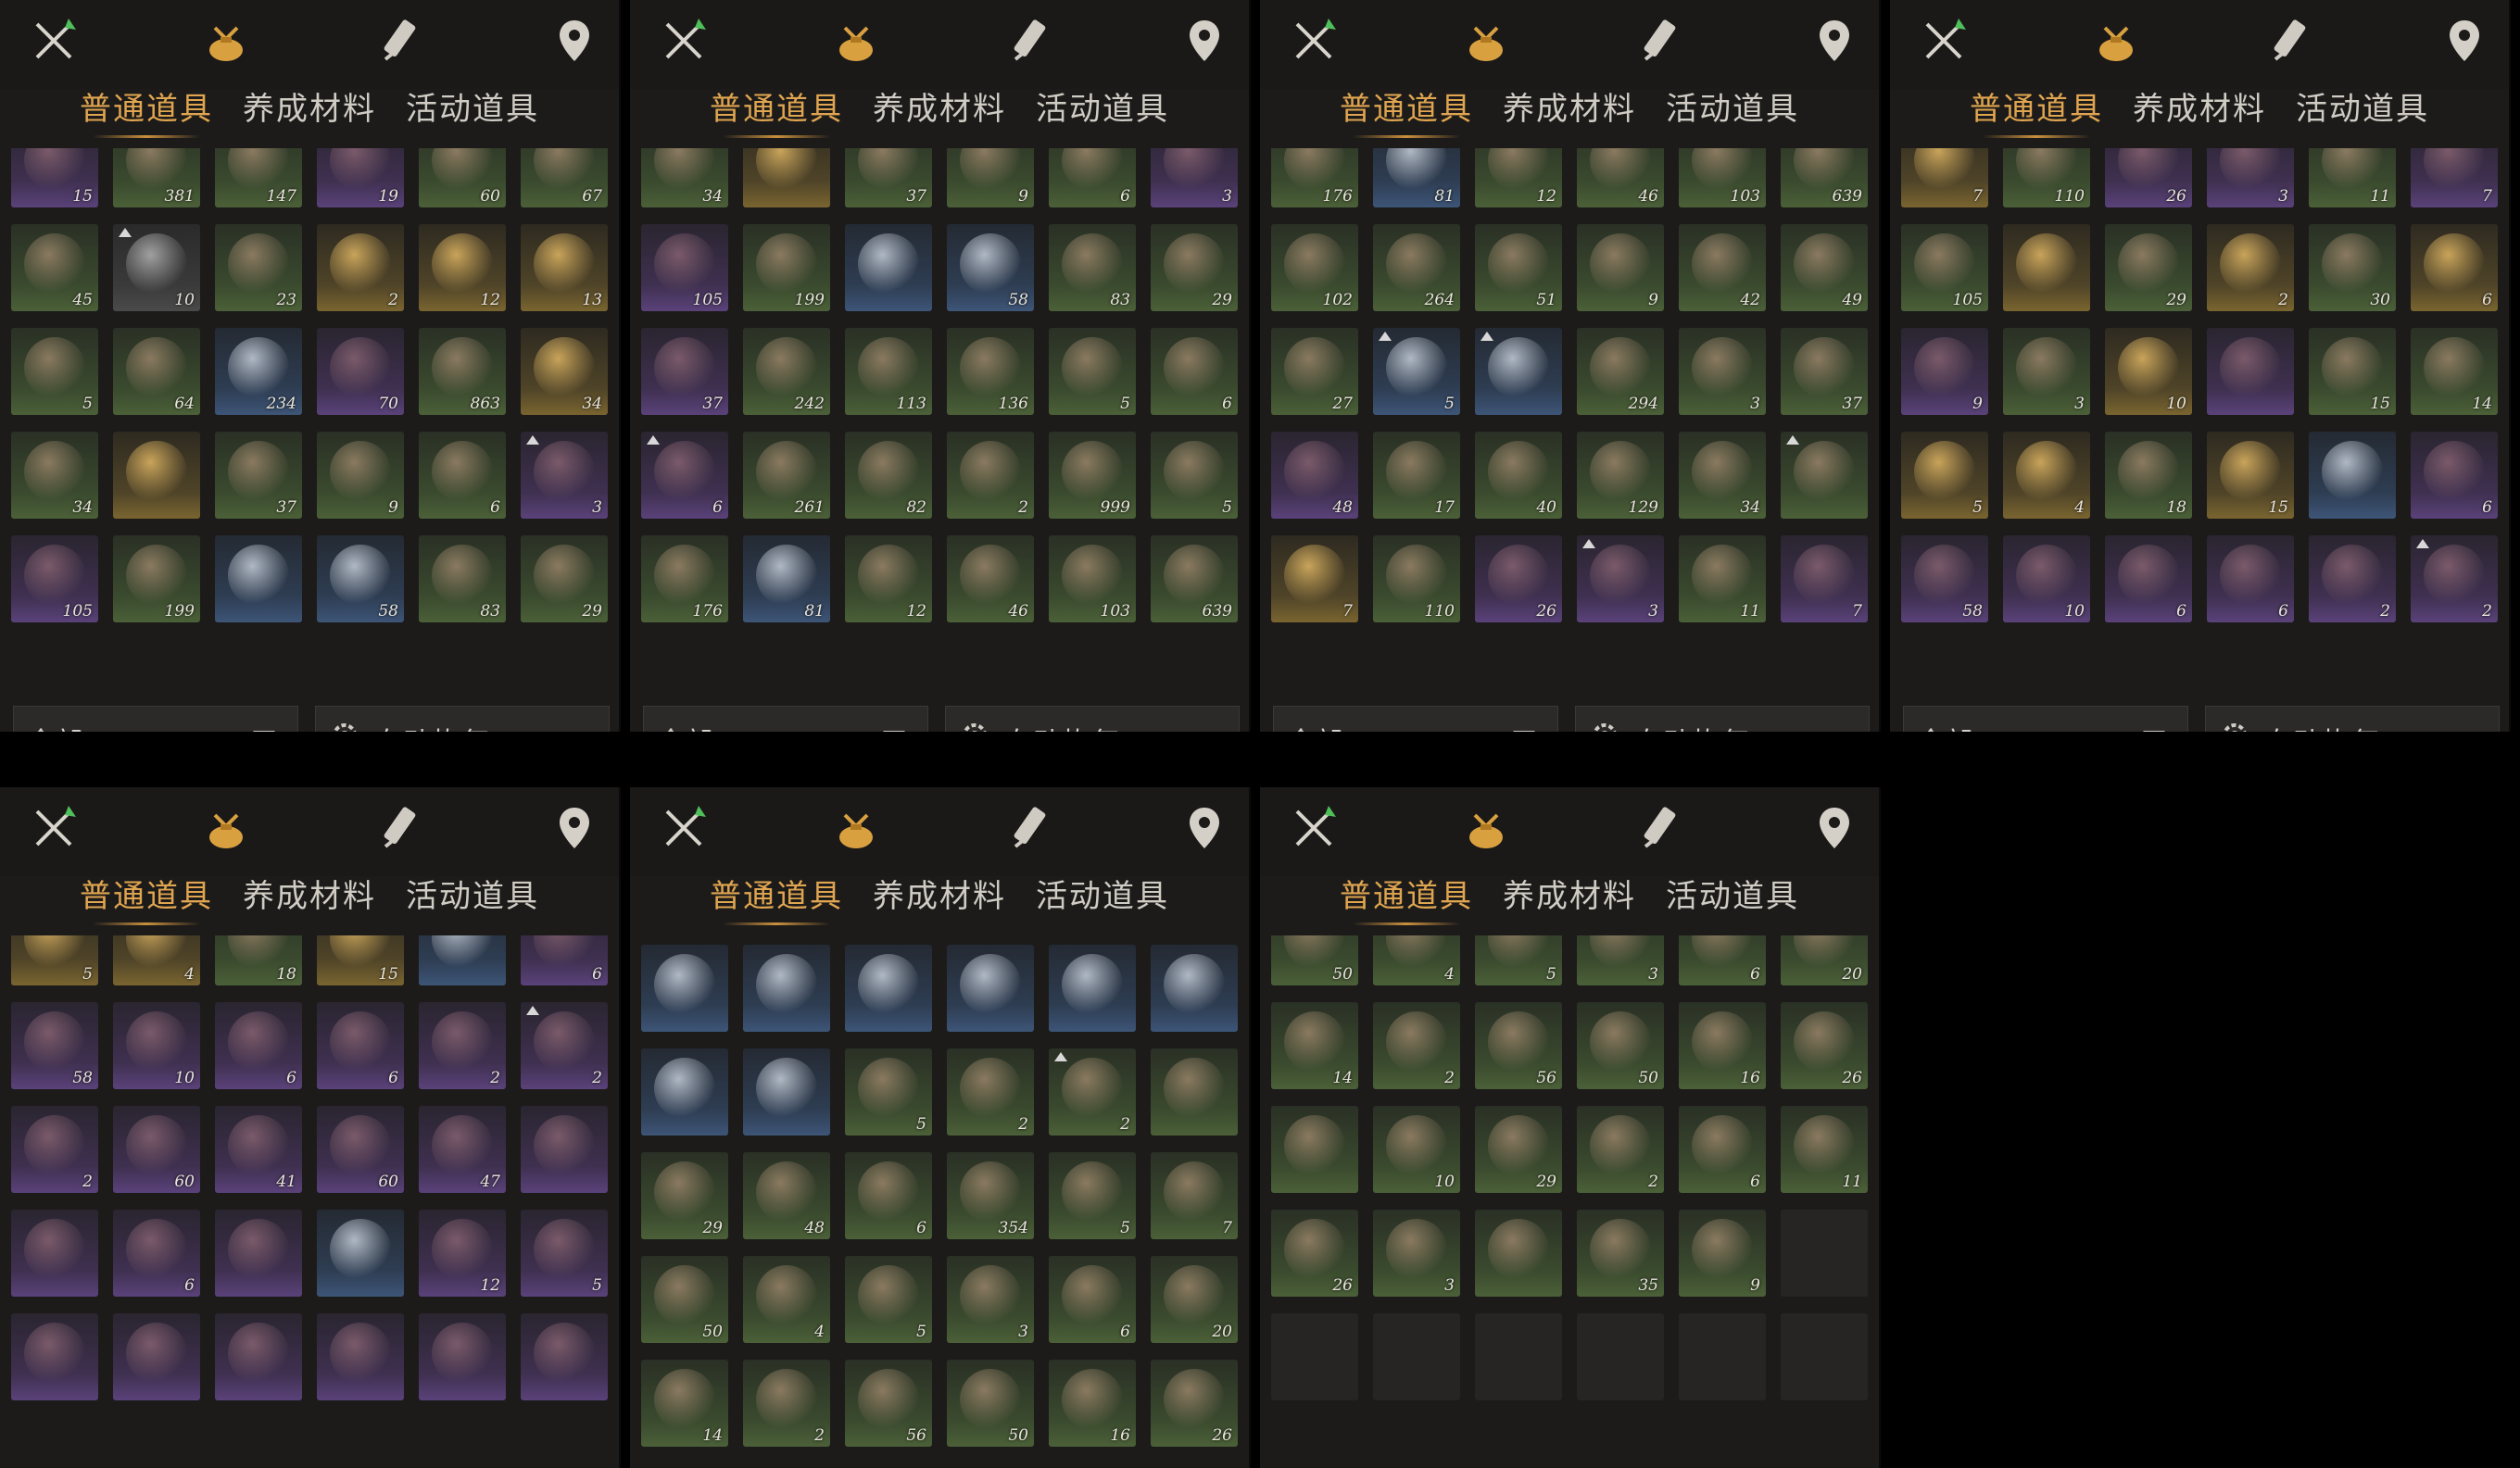  Describe the element at coordinates (462, 1150) in the screenshot. I see `item-slot: 47` at that location.